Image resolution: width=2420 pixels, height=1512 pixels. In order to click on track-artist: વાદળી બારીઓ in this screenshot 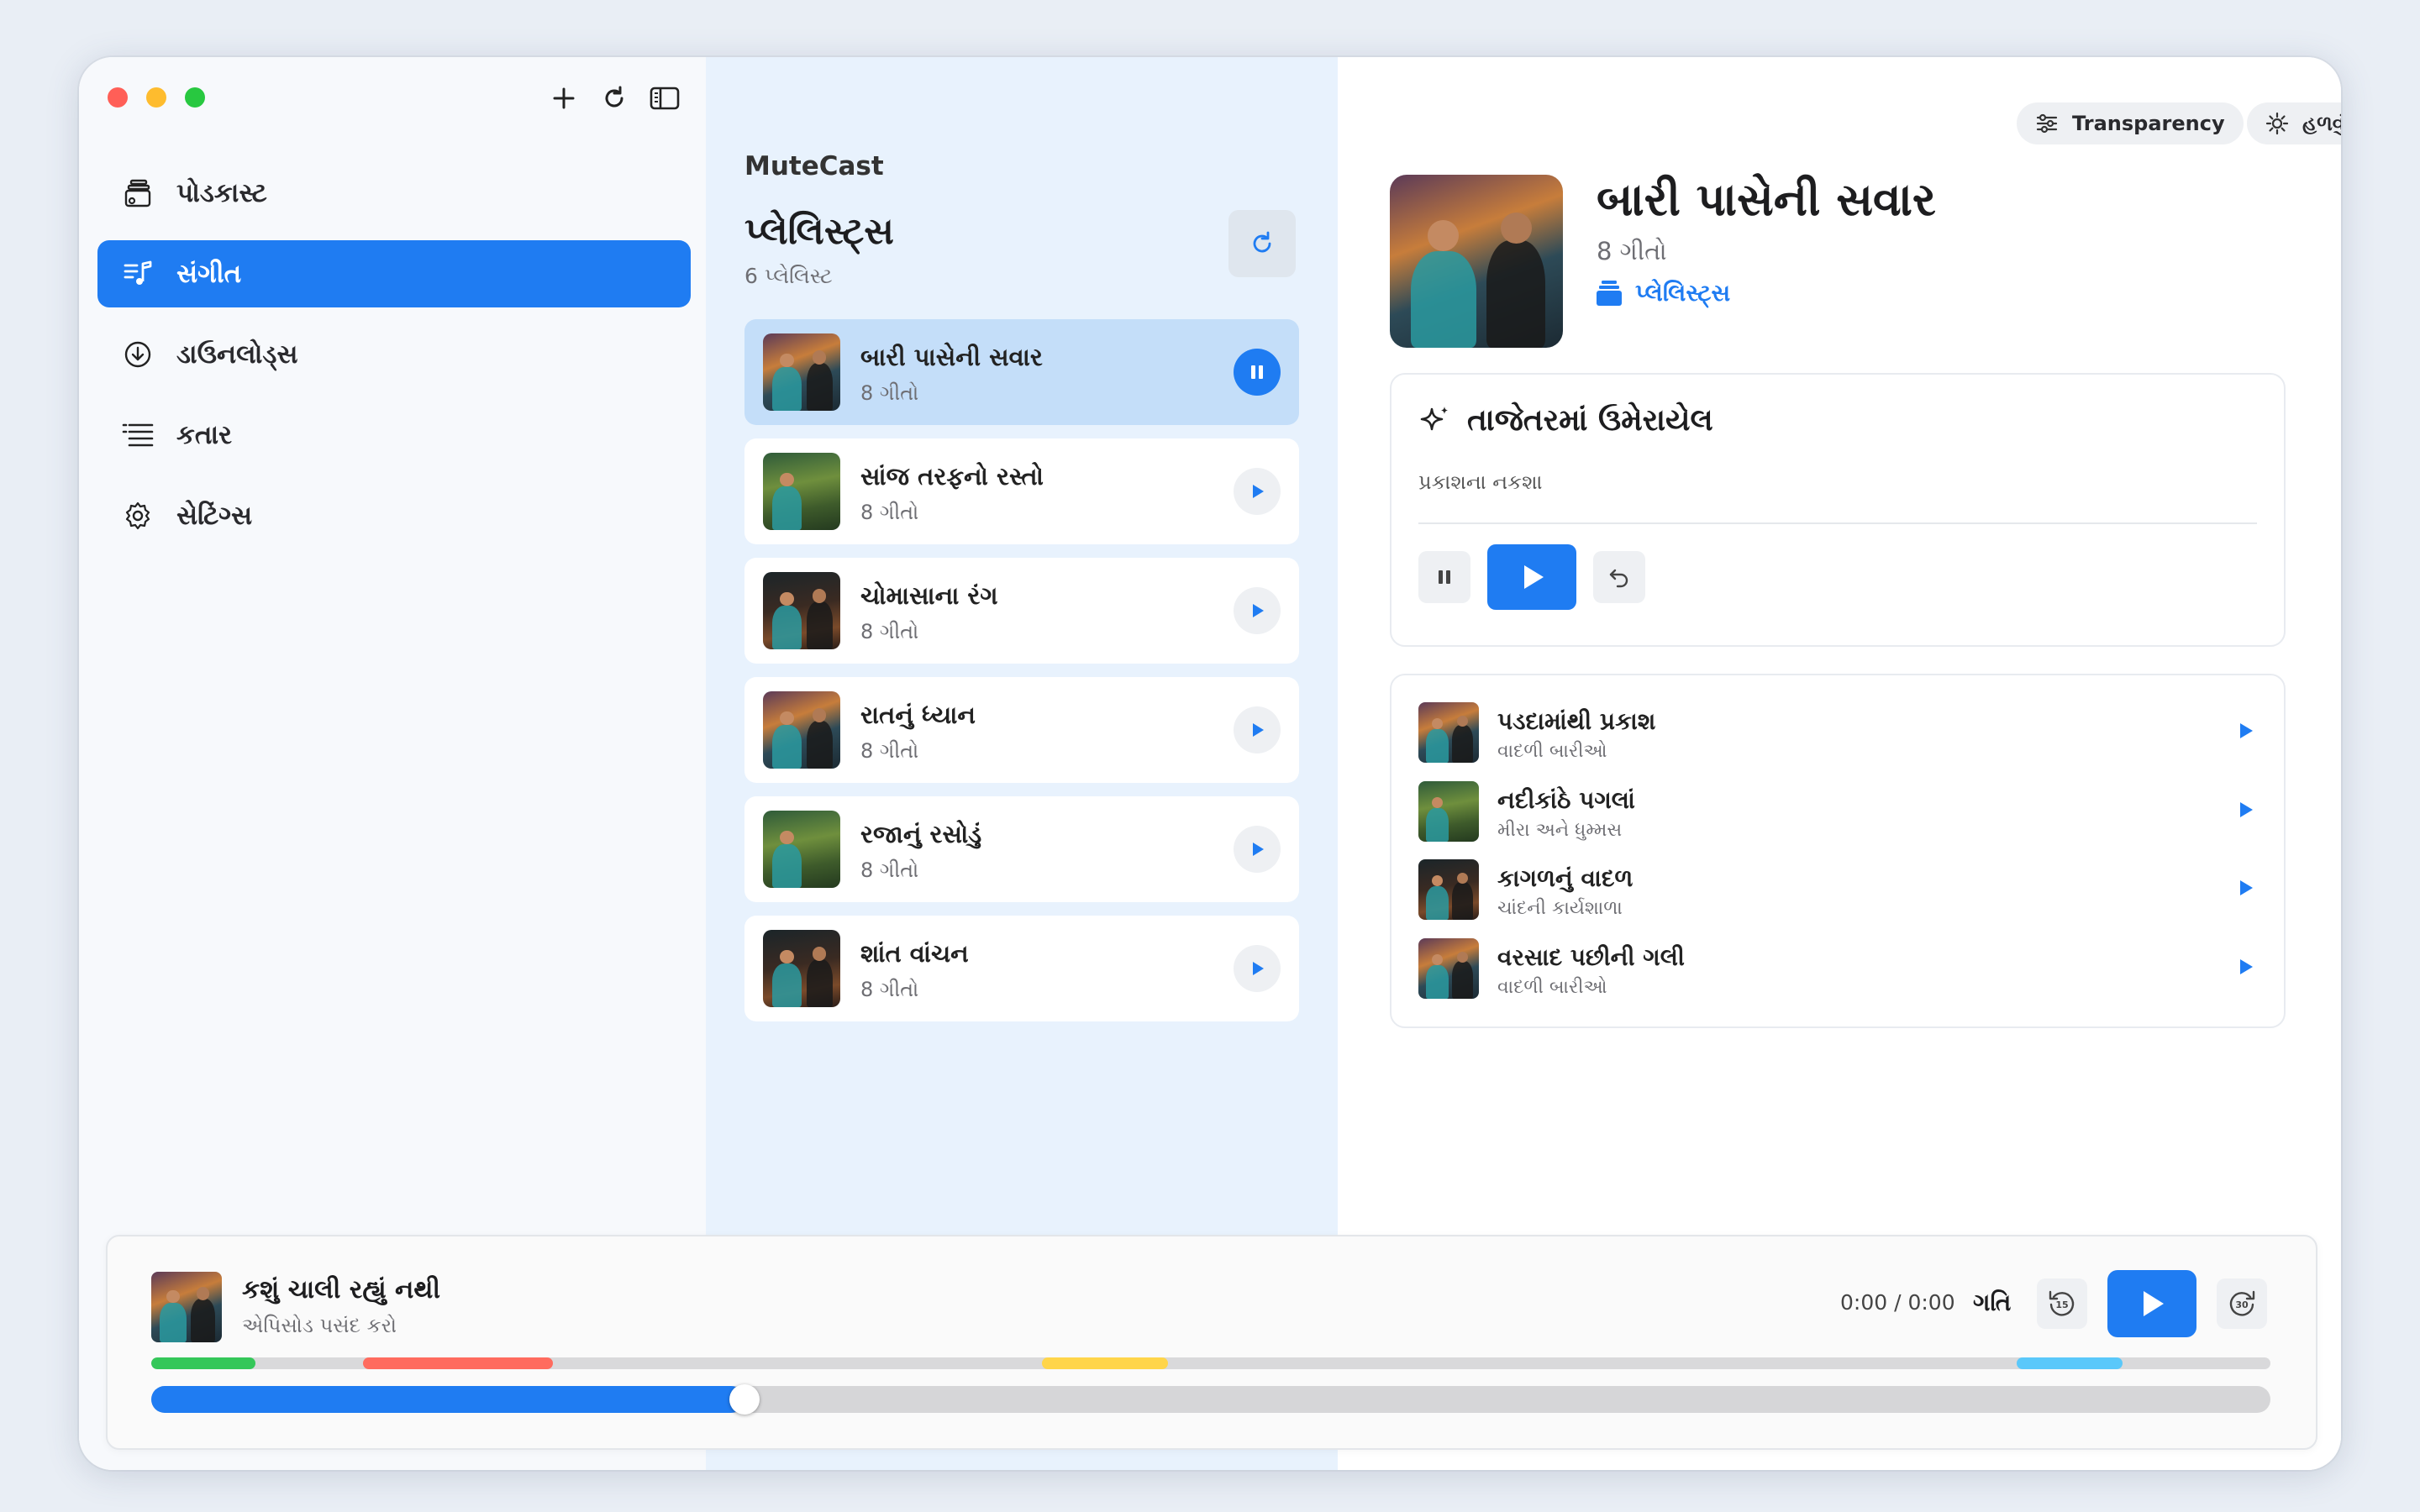, I will do `click(1552, 987)`.